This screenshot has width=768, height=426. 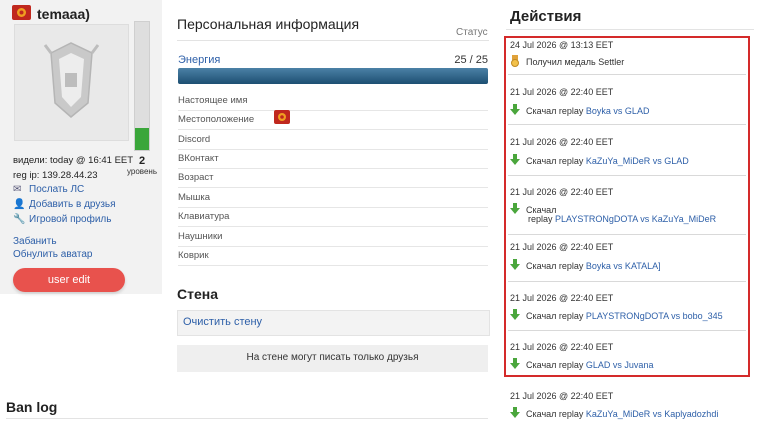 I want to click on action-item-continued: replay PLAYSTRONgDOTA vs KaZuYa_MiDeR, so click(x=622, y=219).